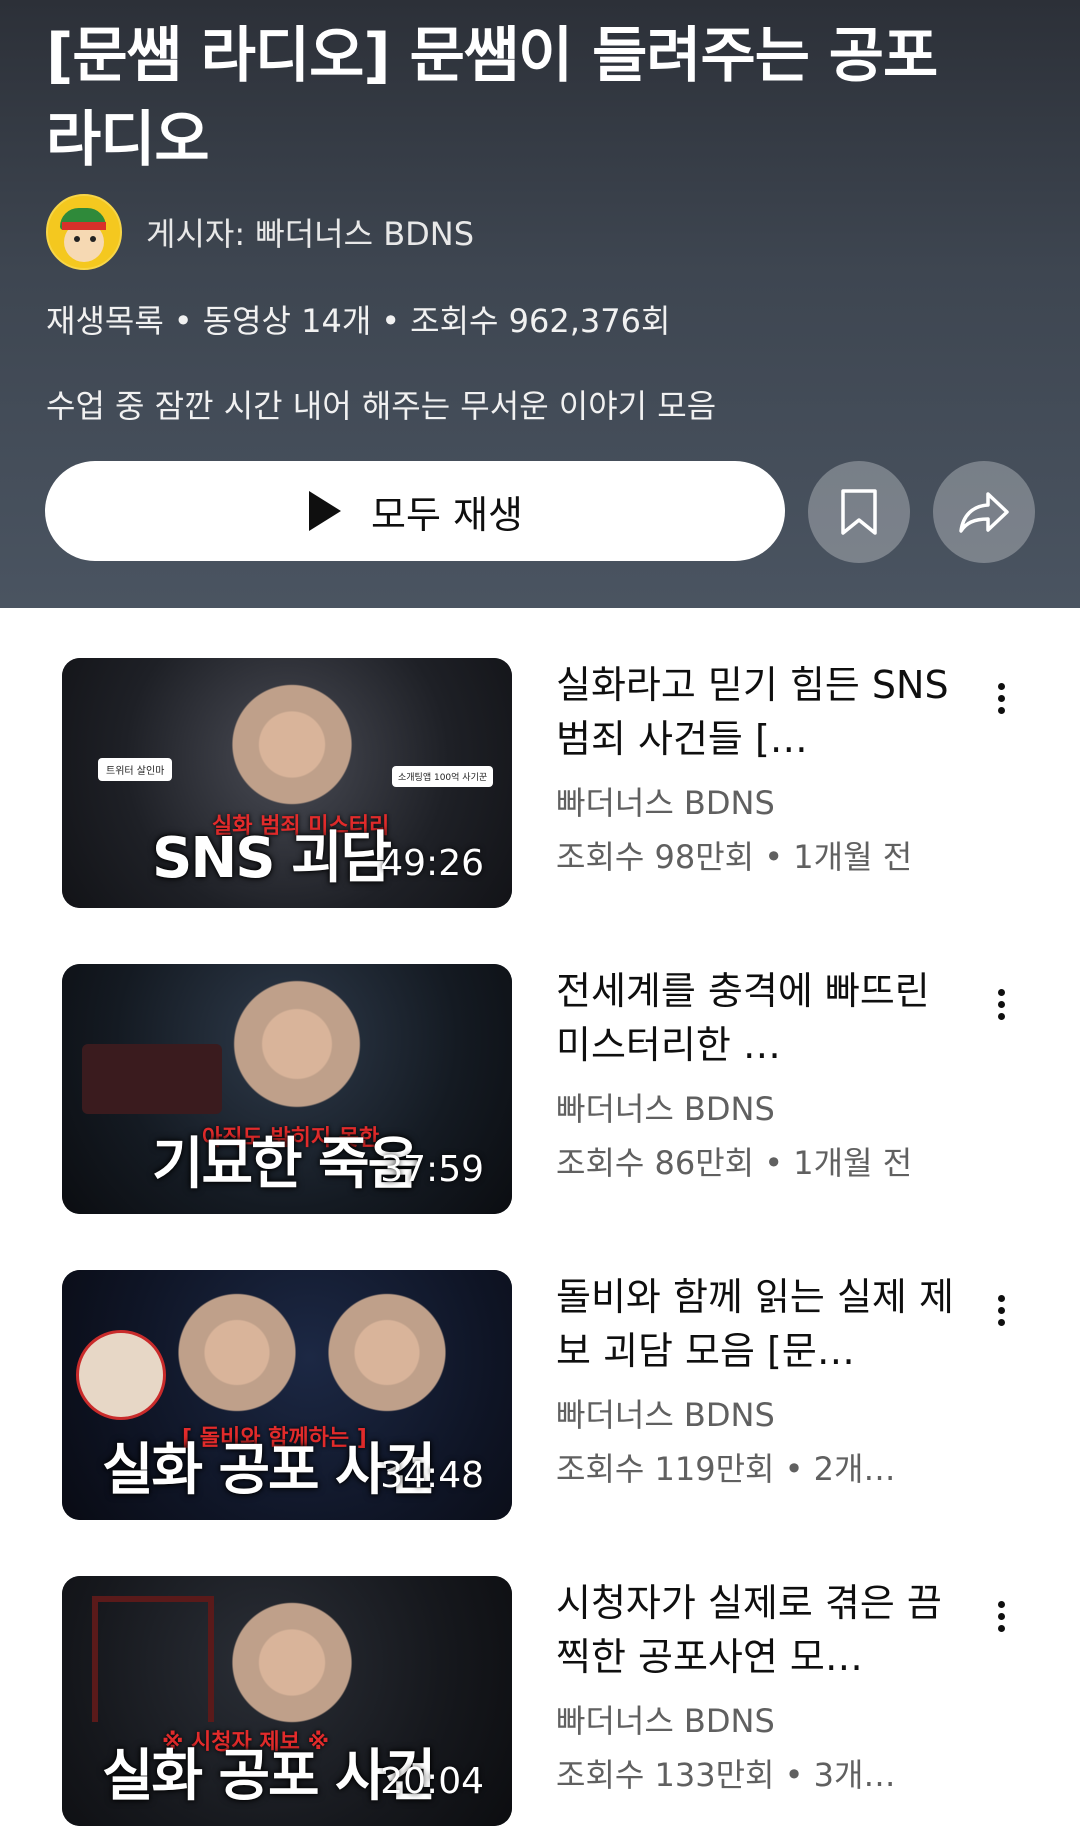 This screenshot has width=1080, height=1842. I want to click on play-icon, so click(325, 511).